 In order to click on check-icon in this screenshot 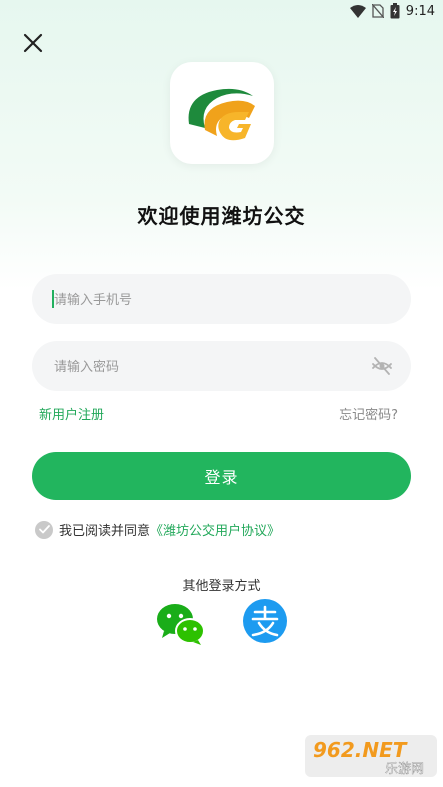, I will do `click(44, 529)`.